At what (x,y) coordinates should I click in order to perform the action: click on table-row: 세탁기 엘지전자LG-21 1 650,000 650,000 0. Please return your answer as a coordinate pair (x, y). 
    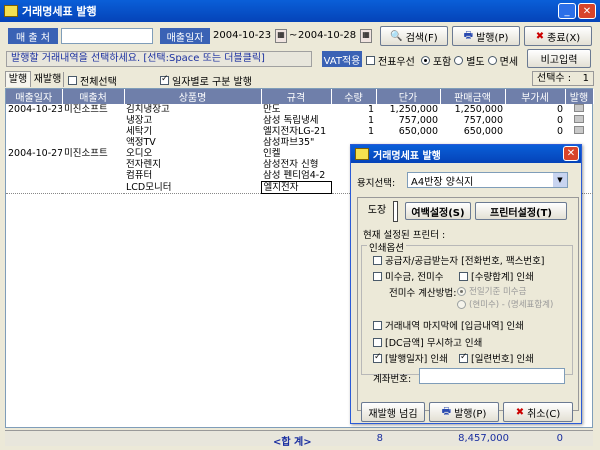
    Looking at the image, I should click on (299, 131).